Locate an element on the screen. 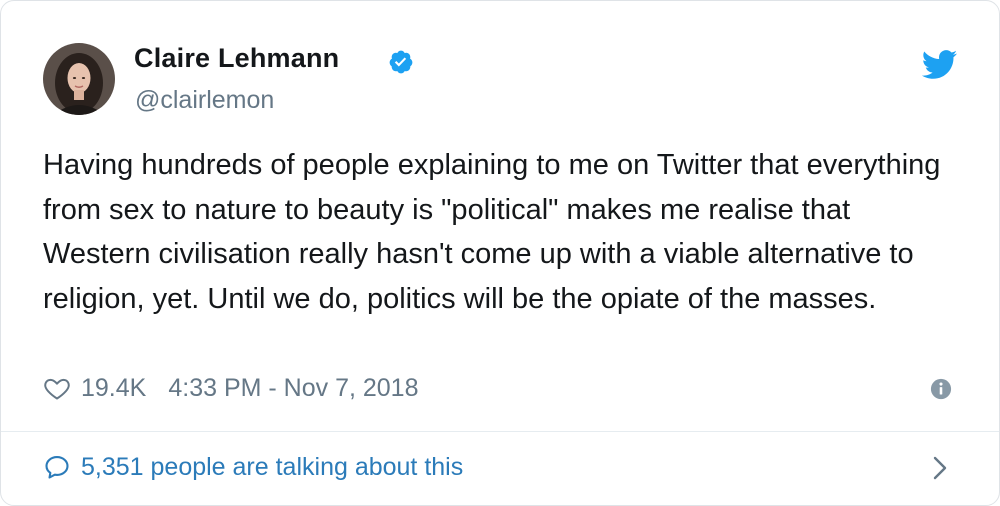  verified-badge-icon is located at coordinates (401, 62).